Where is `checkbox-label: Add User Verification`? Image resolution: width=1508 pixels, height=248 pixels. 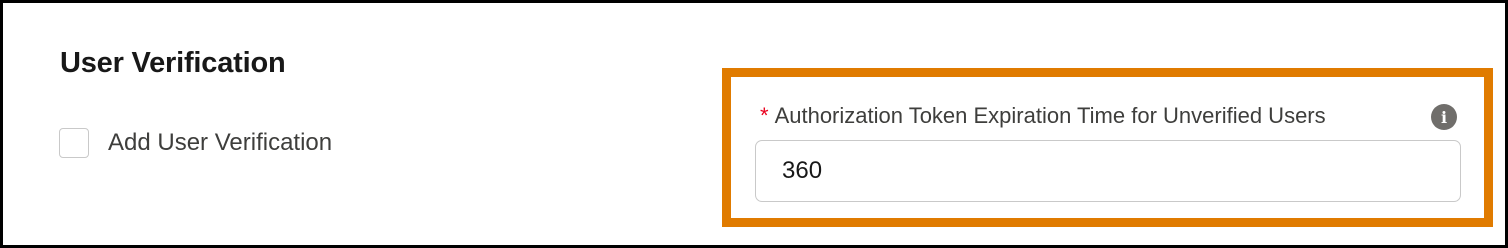 checkbox-label: Add User Verification is located at coordinates (220, 142).